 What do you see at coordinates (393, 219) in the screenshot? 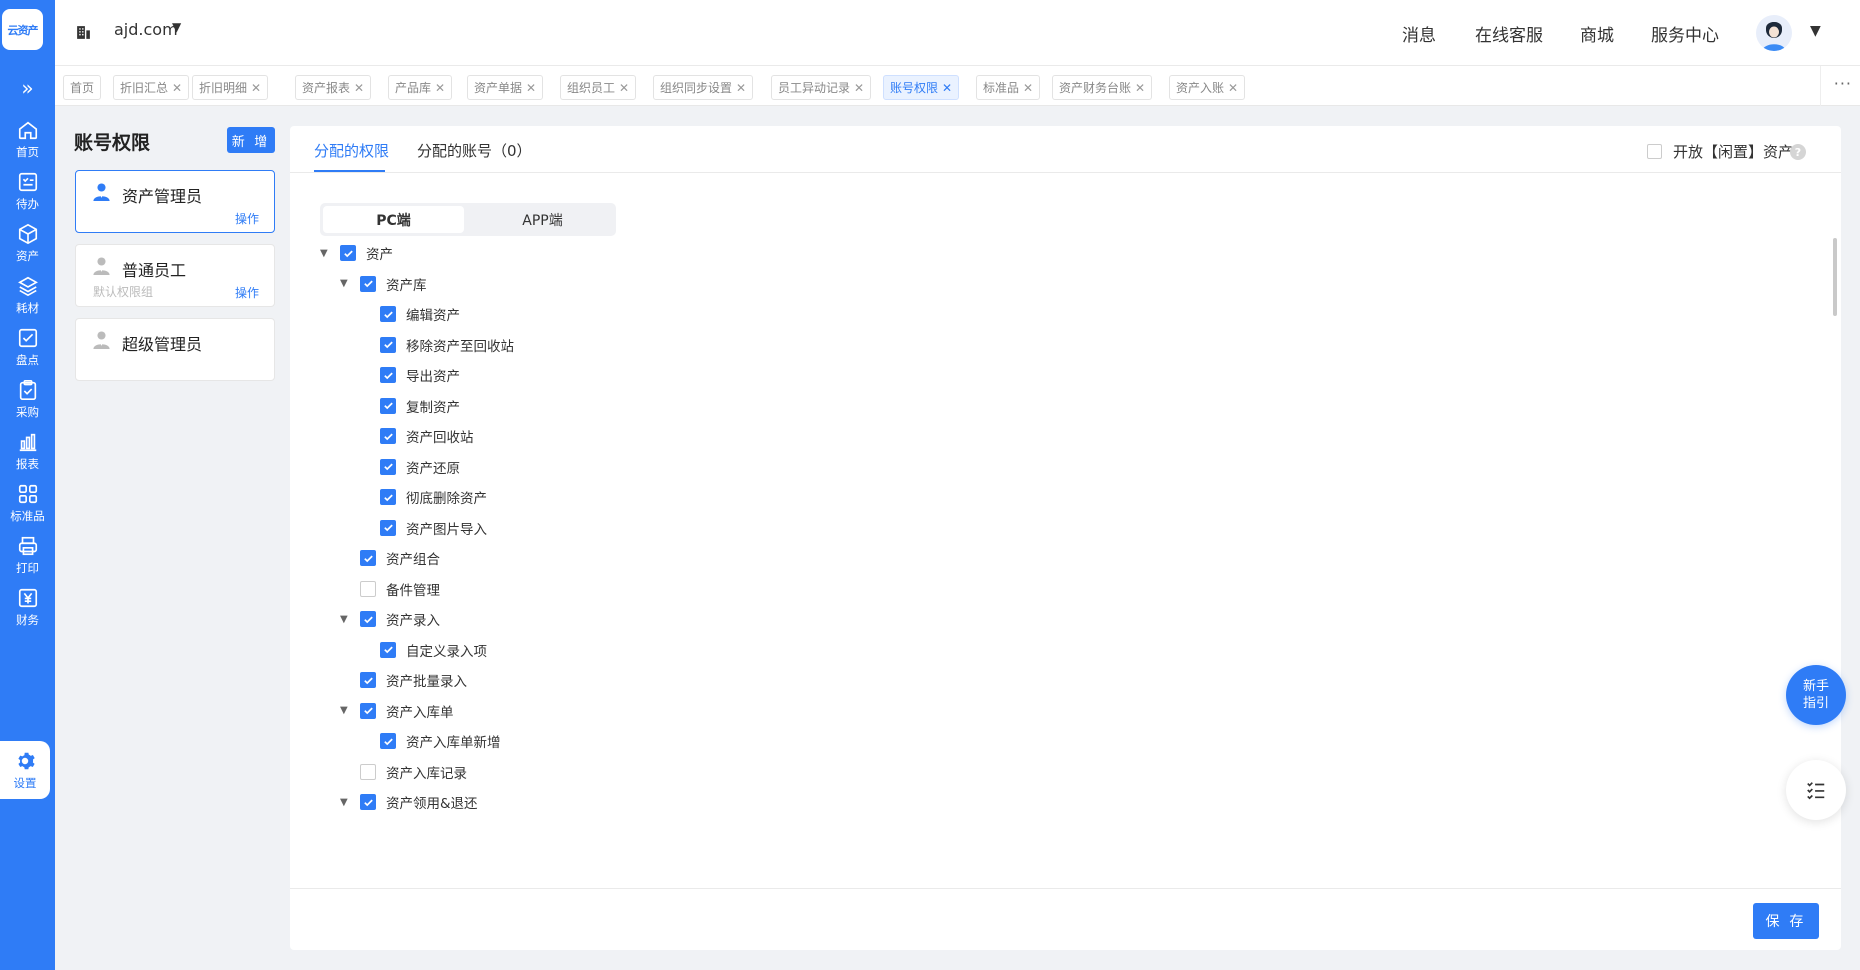
I see `segment-pc: PC端` at bounding box center [393, 219].